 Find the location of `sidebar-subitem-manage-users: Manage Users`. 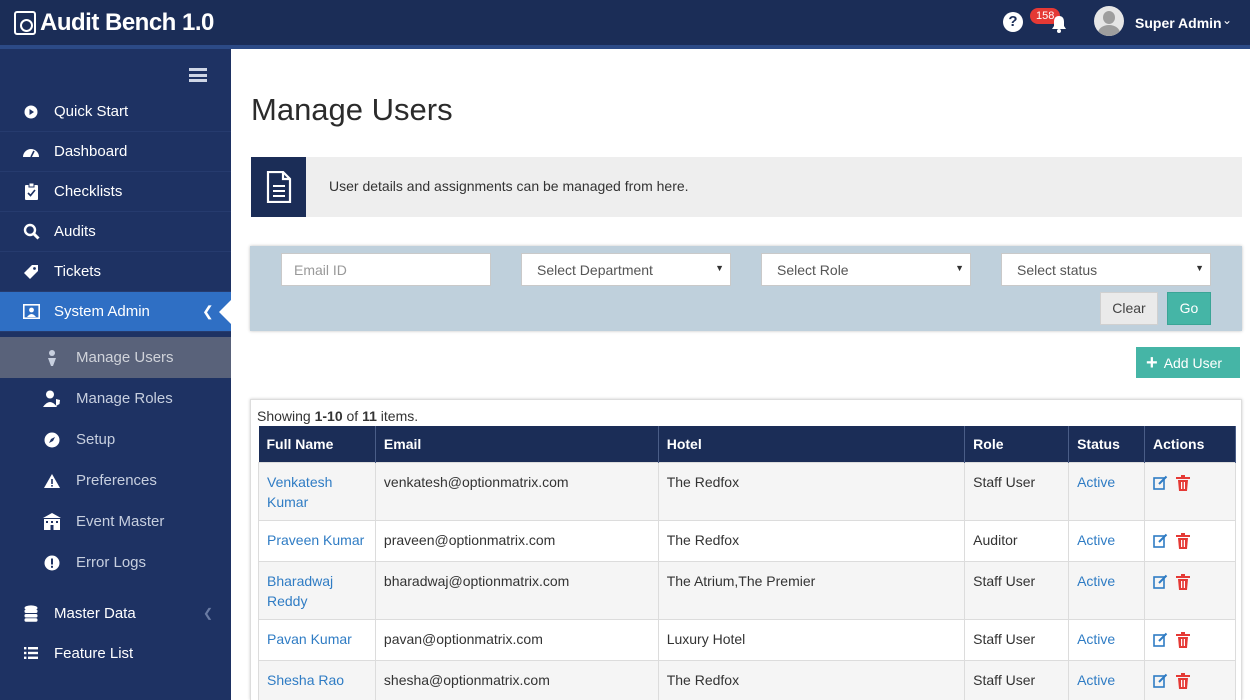

sidebar-subitem-manage-users: Manage Users is located at coordinates (115, 357).